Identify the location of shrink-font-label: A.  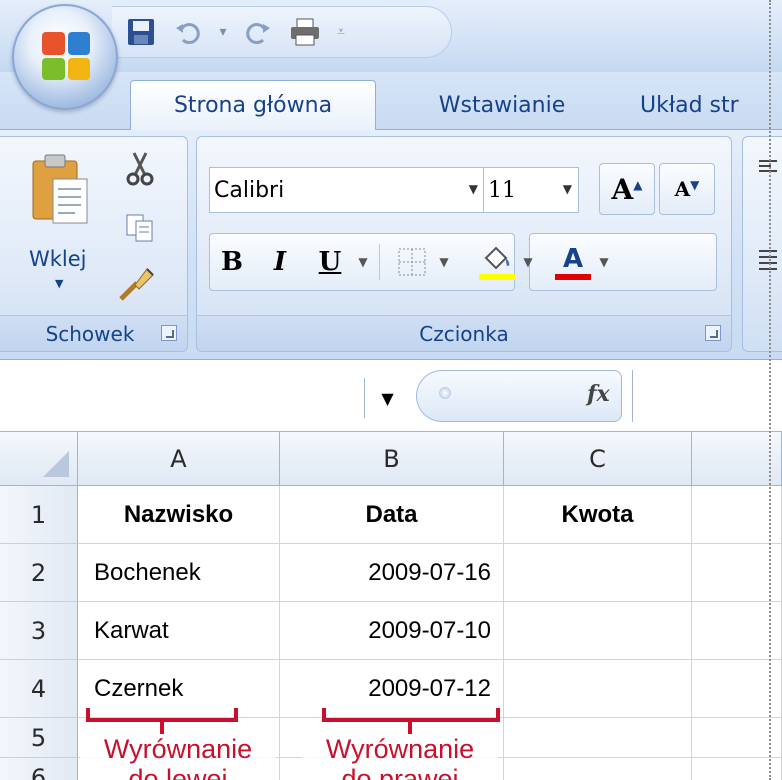
(682, 189).